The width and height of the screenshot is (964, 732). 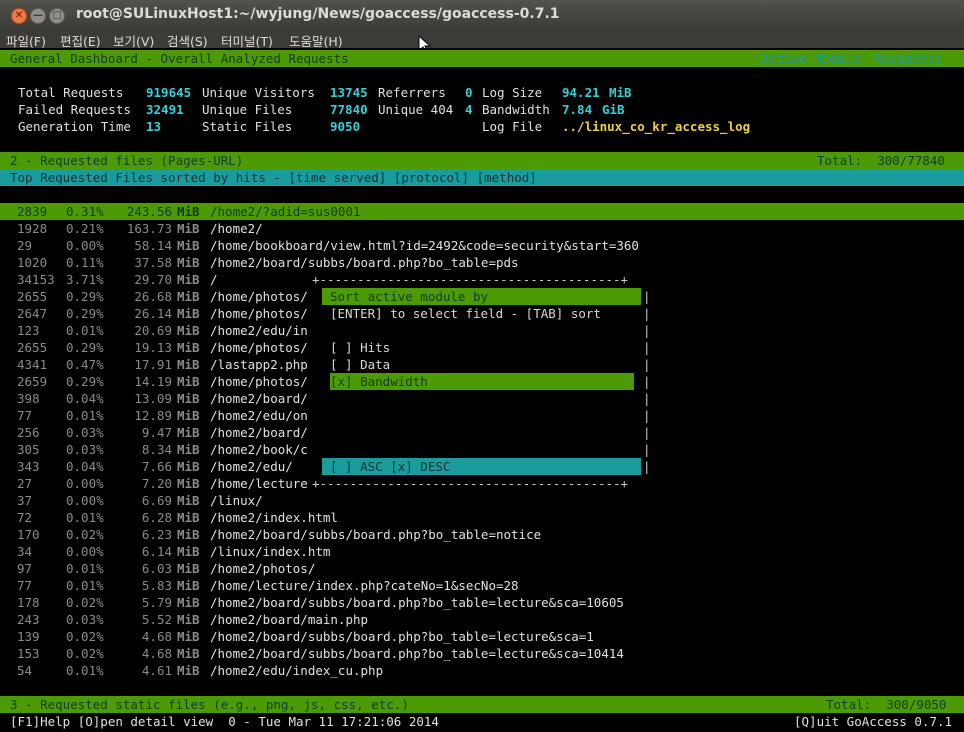 What do you see at coordinates (149, 211) in the screenshot?
I see `bandwidth-cell: 243.56` at bounding box center [149, 211].